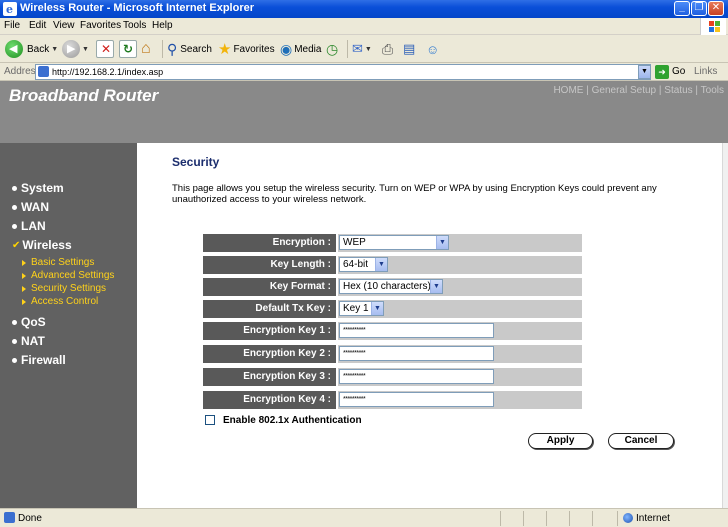  Describe the element at coordinates (189, 49) in the screenshot. I see `search-button: ⚲ Search` at that location.